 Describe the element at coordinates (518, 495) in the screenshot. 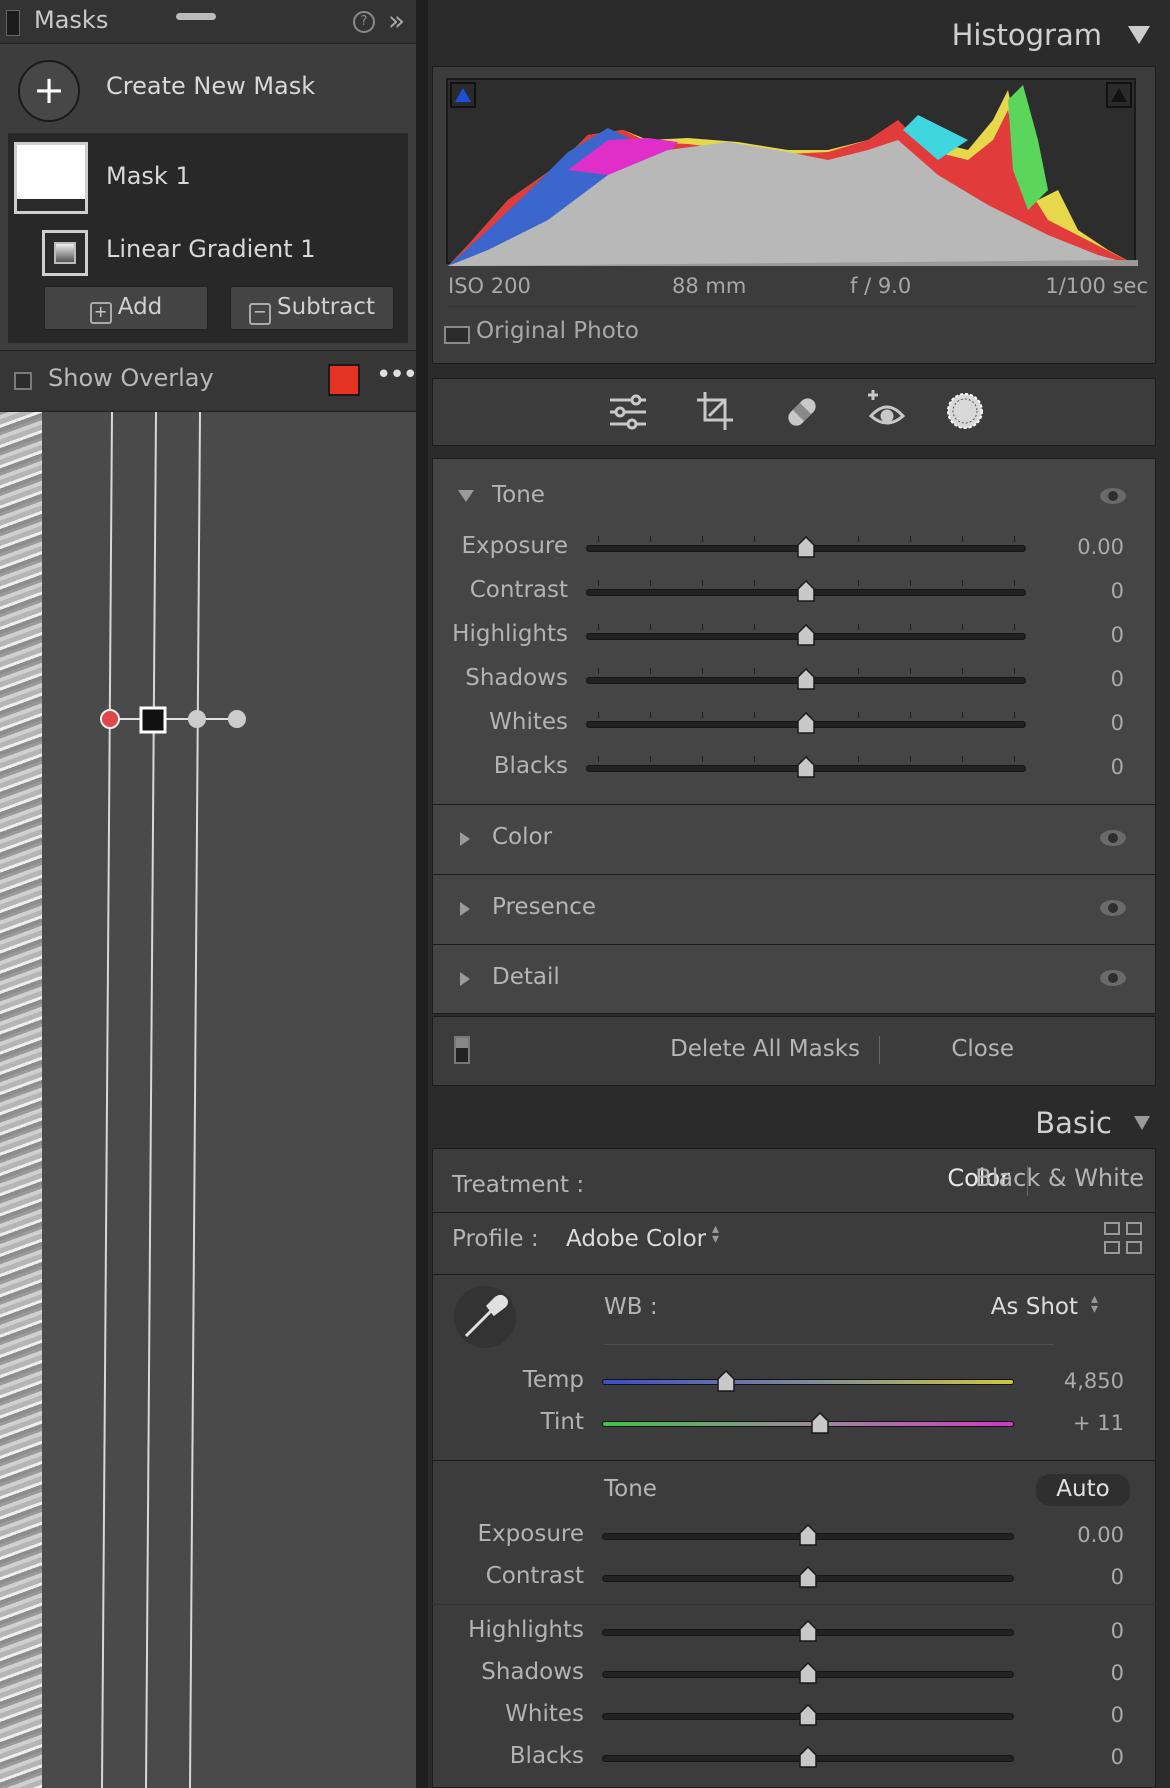

I see `tone-section-title: Tone` at that location.